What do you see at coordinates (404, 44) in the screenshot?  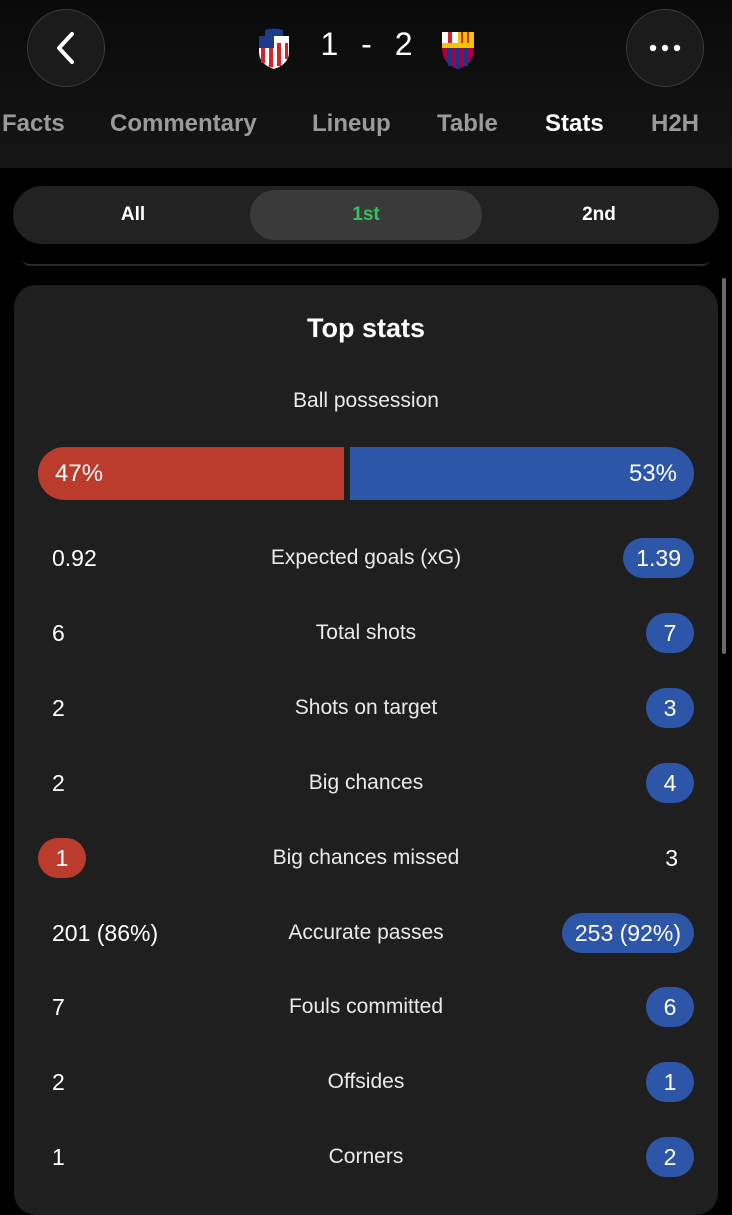 I see `away-score: 2` at bounding box center [404, 44].